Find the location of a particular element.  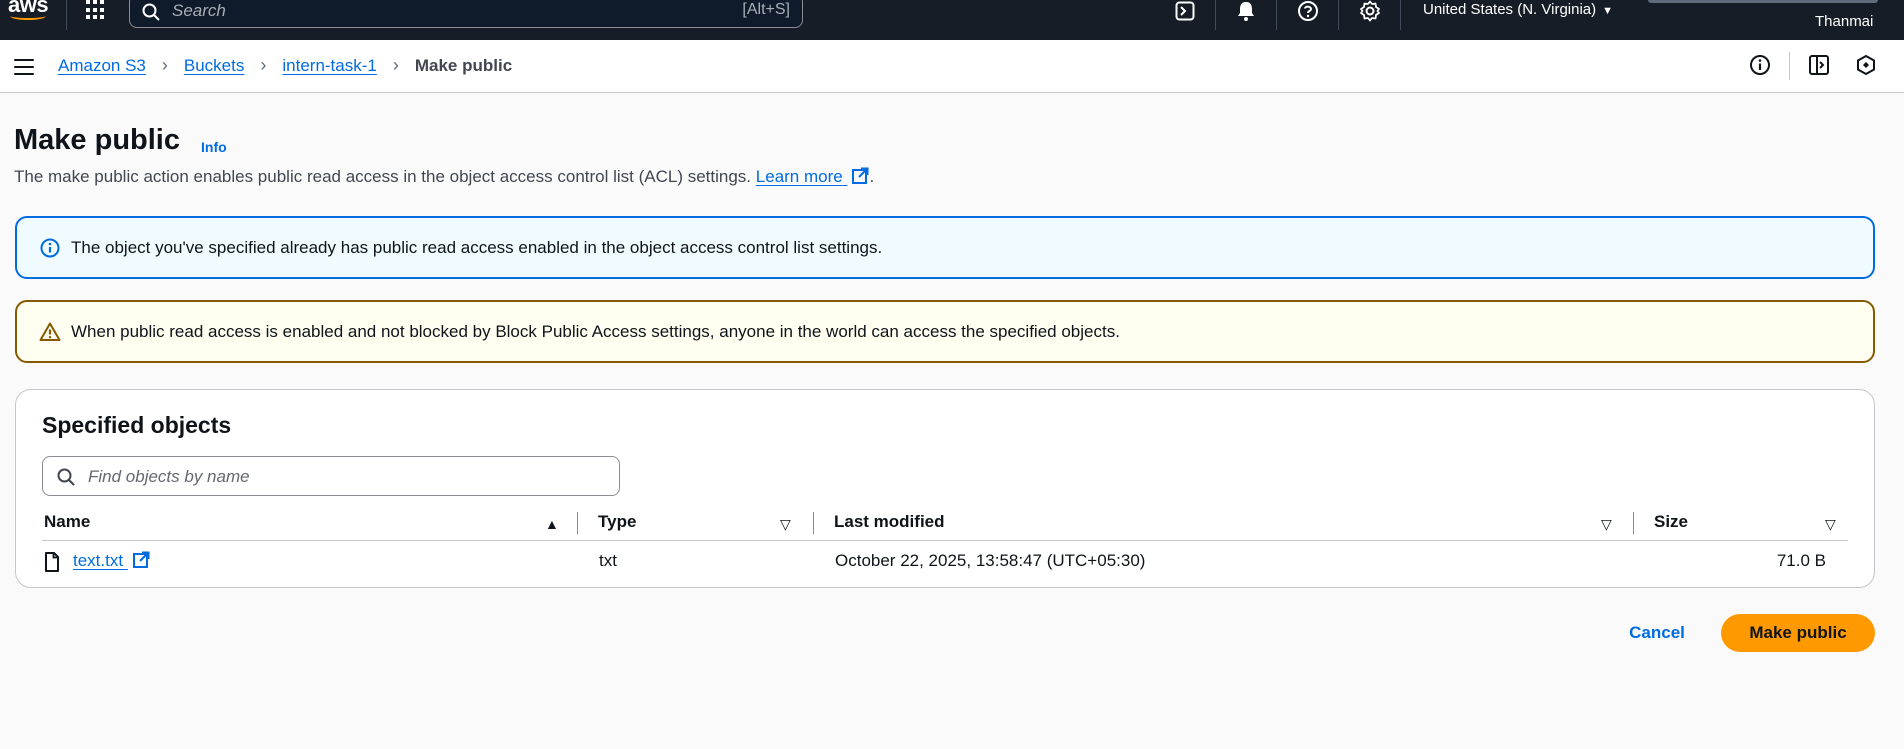

object-size: 71.0 B is located at coordinates (1801, 560).